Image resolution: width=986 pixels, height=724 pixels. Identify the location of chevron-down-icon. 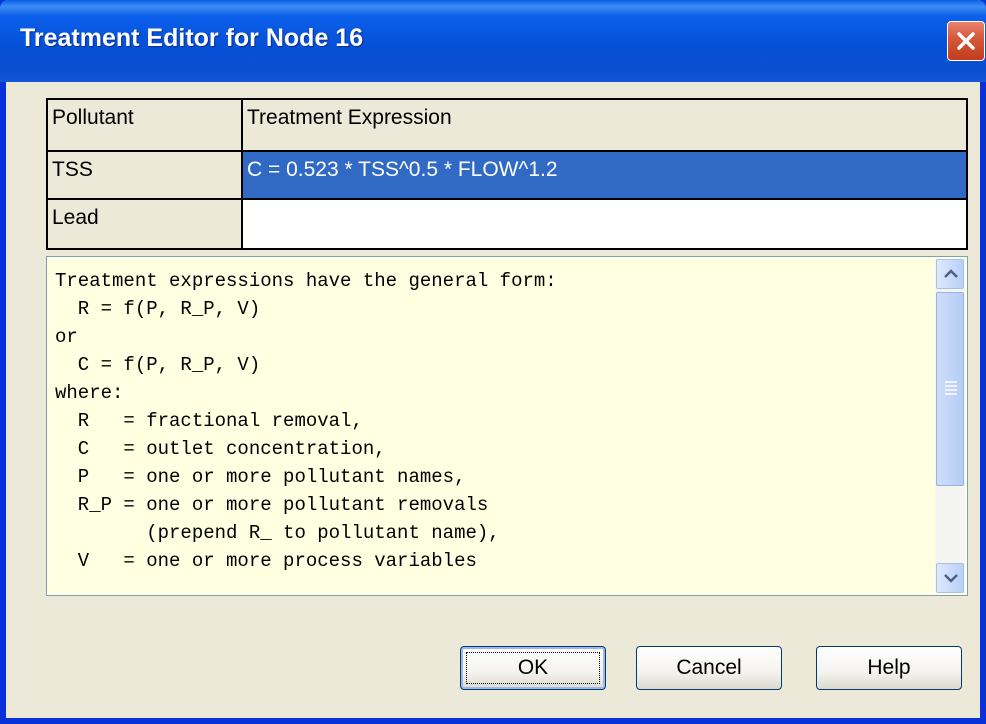
(951, 578).